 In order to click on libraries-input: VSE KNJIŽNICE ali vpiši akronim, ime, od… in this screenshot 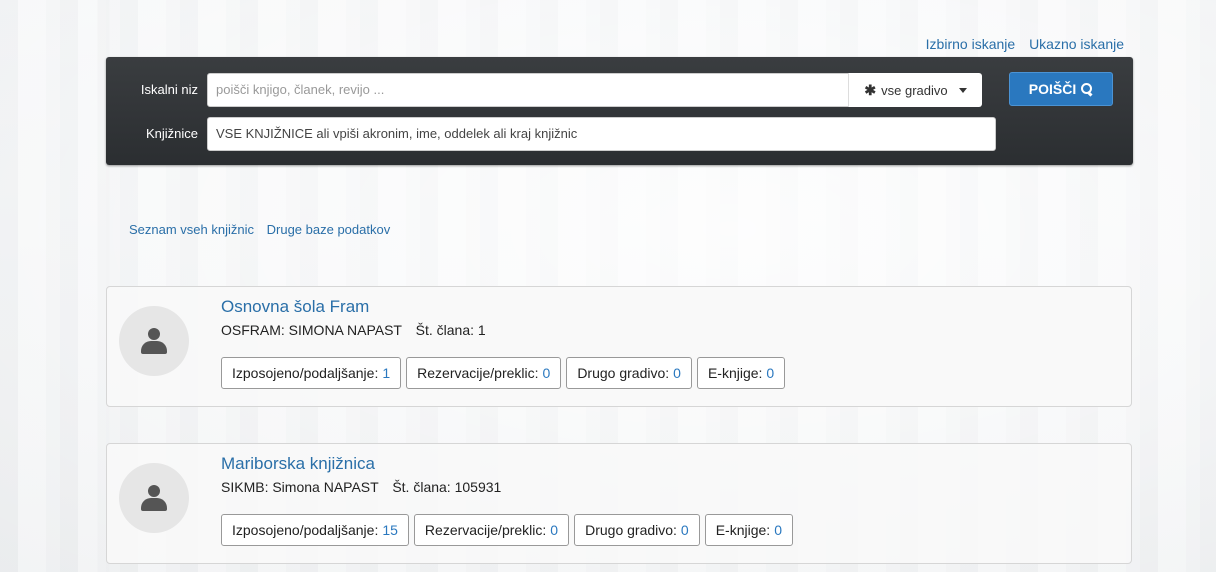, I will do `click(601, 134)`.